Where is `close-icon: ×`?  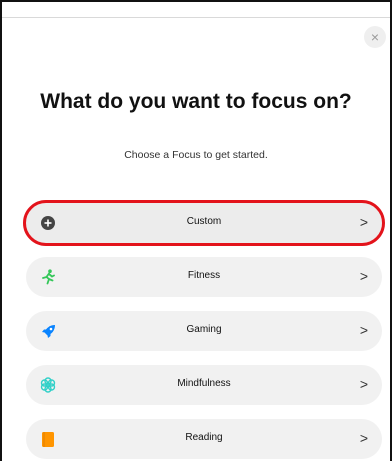
close-icon: × is located at coordinates (375, 37).